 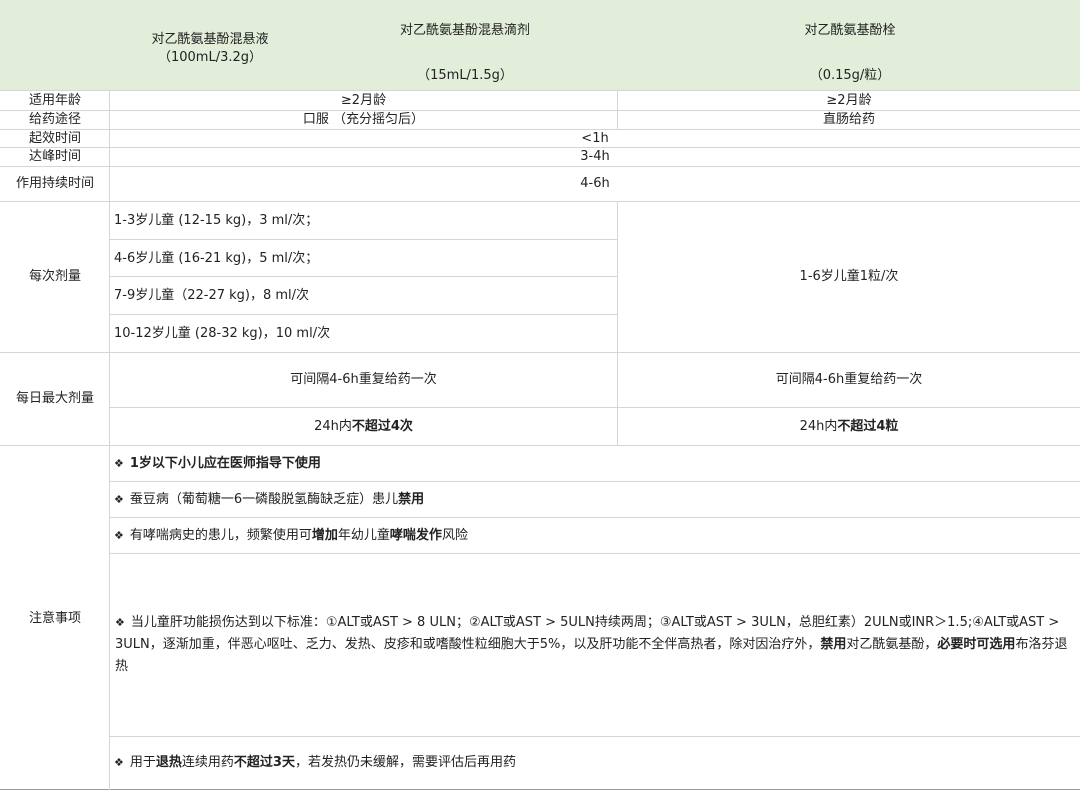 I want to click on max-suppository-limit-pre: 24h内, so click(x=818, y=426).